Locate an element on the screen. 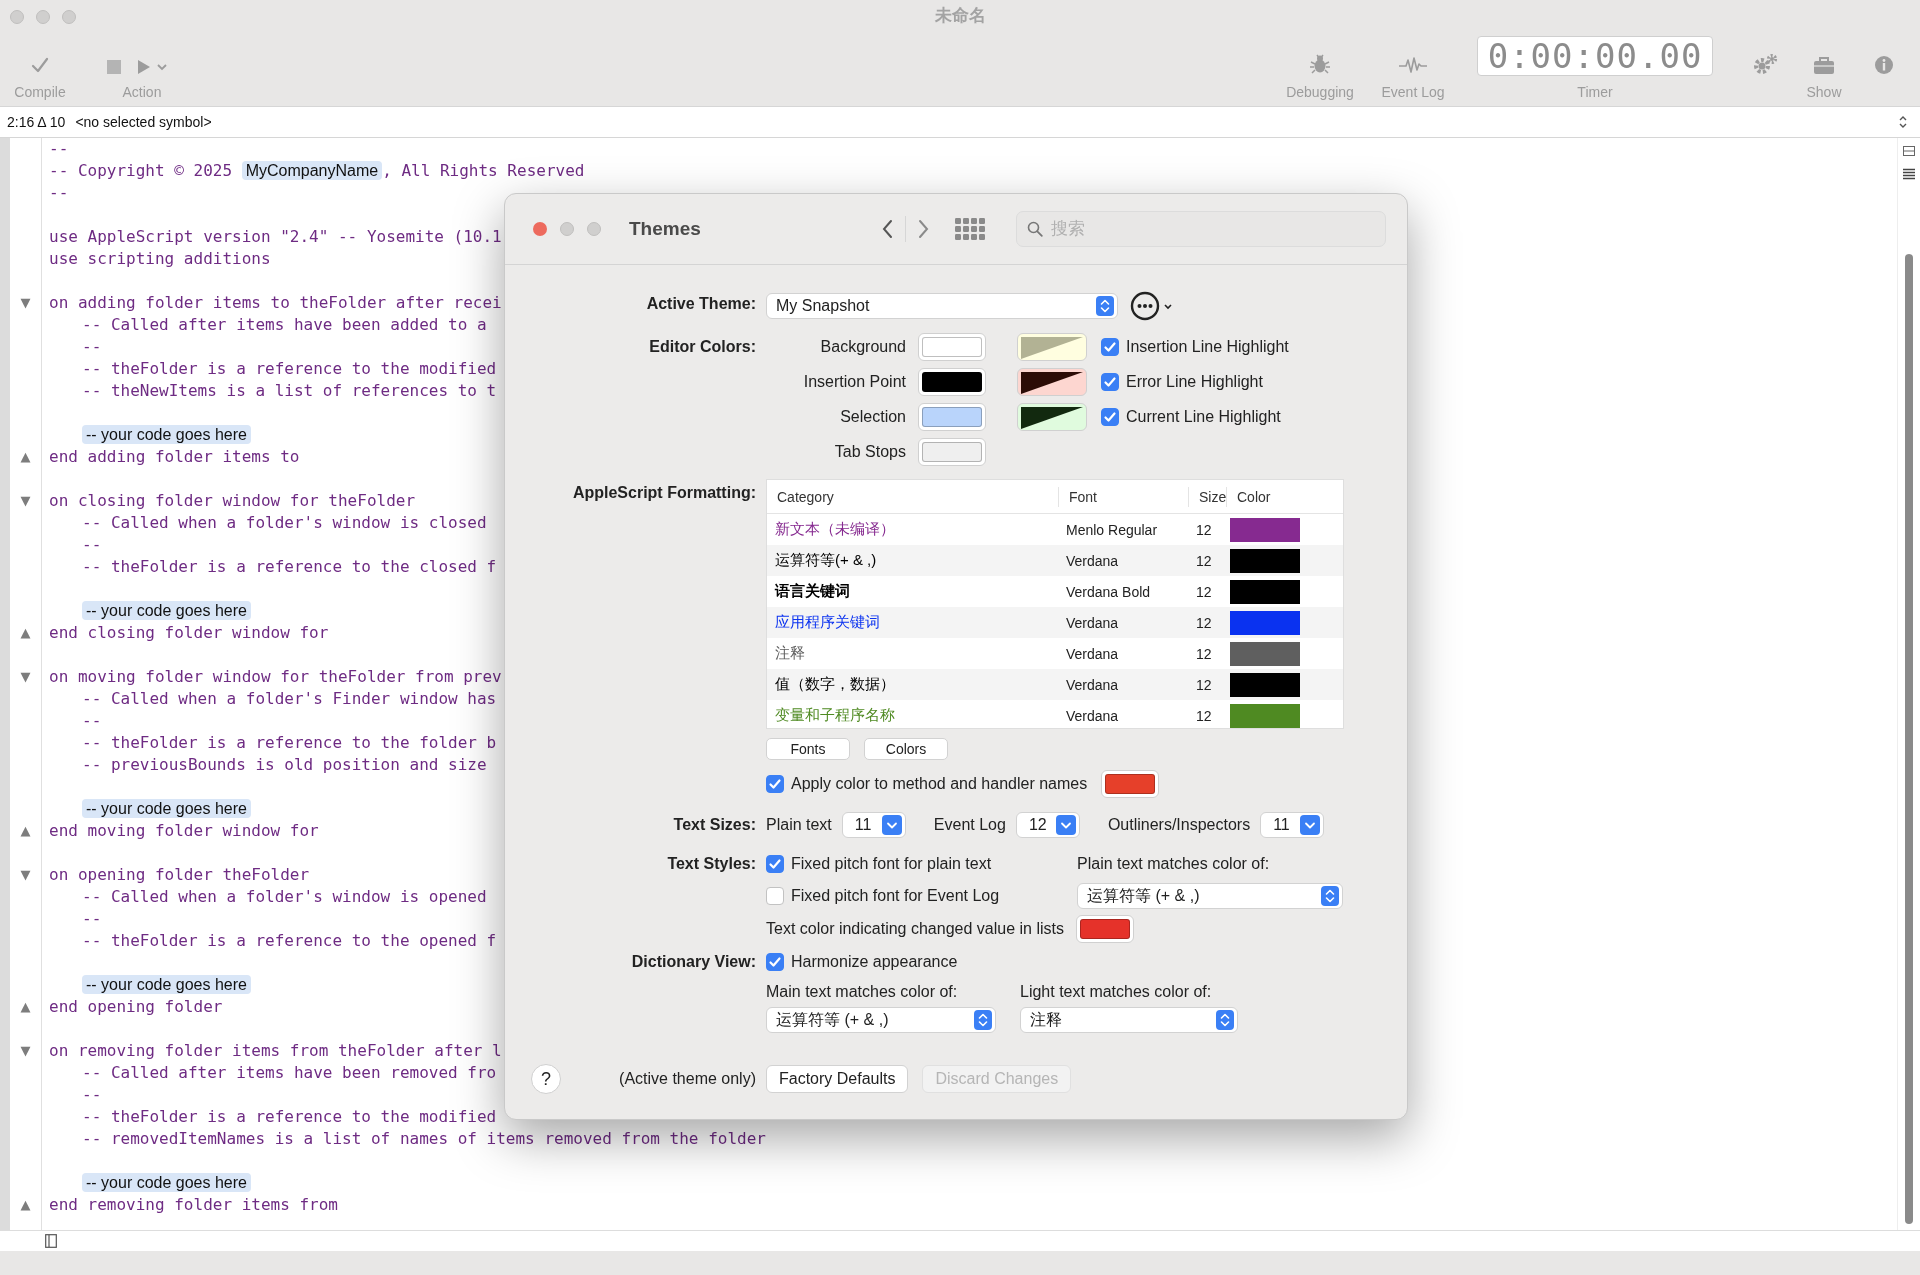  category-name: 变量和子程序名称 is located at coordinates (912, 715).